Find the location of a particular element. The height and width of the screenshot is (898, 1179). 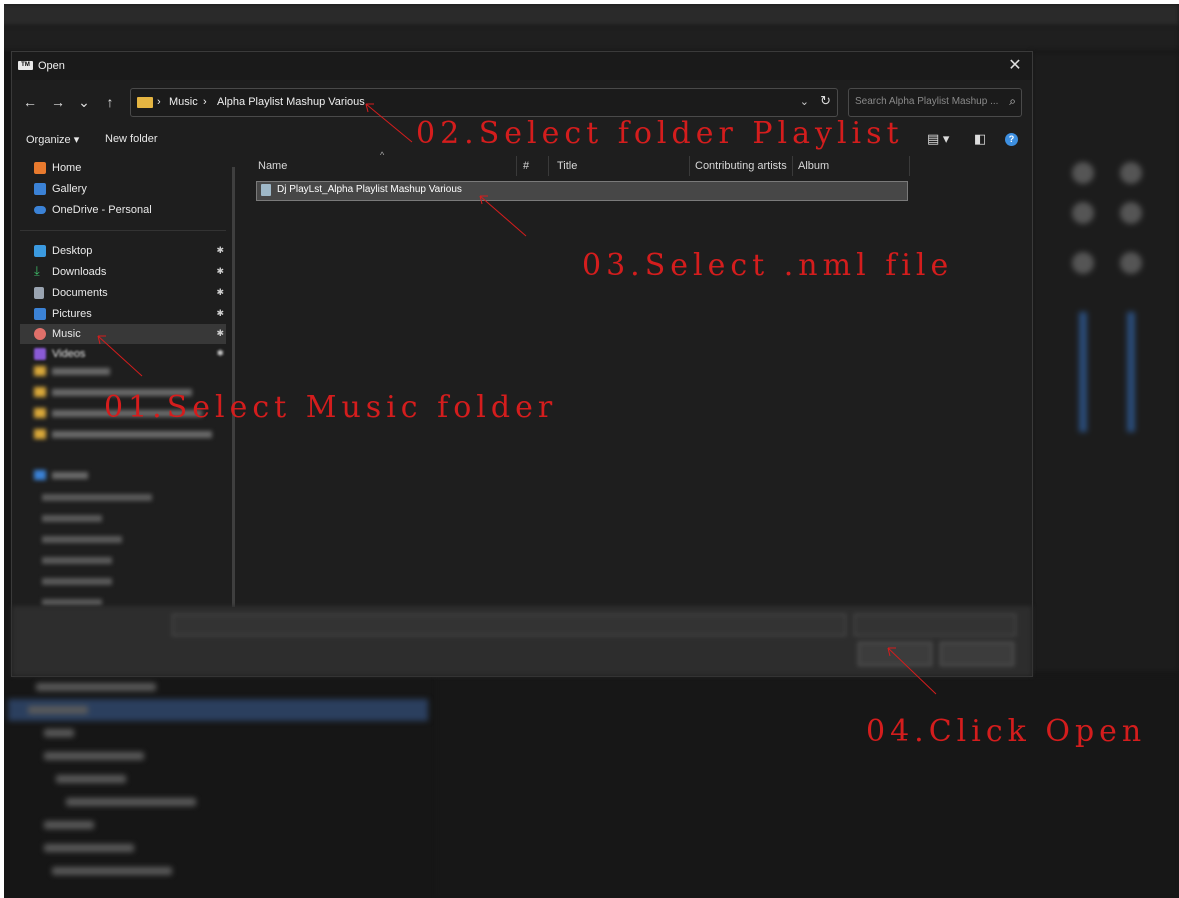

search-box: Search Alpha Playlist Mashup ... ⌕ is located at coordinates (935, 102).